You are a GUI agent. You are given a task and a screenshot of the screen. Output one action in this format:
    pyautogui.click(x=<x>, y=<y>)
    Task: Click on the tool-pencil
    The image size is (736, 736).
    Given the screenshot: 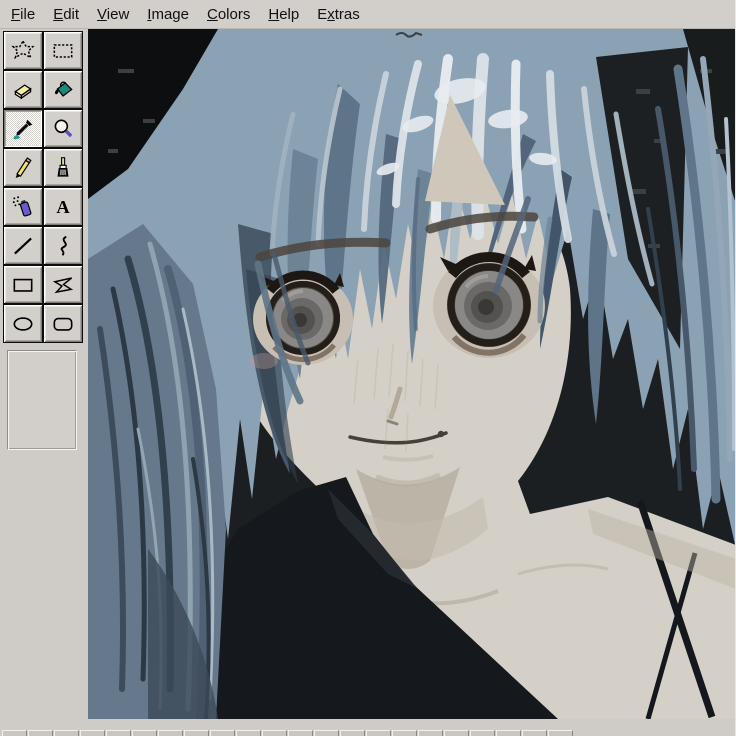 What is the action you would take?
    pyautogui.click(x=23, y=167)
    